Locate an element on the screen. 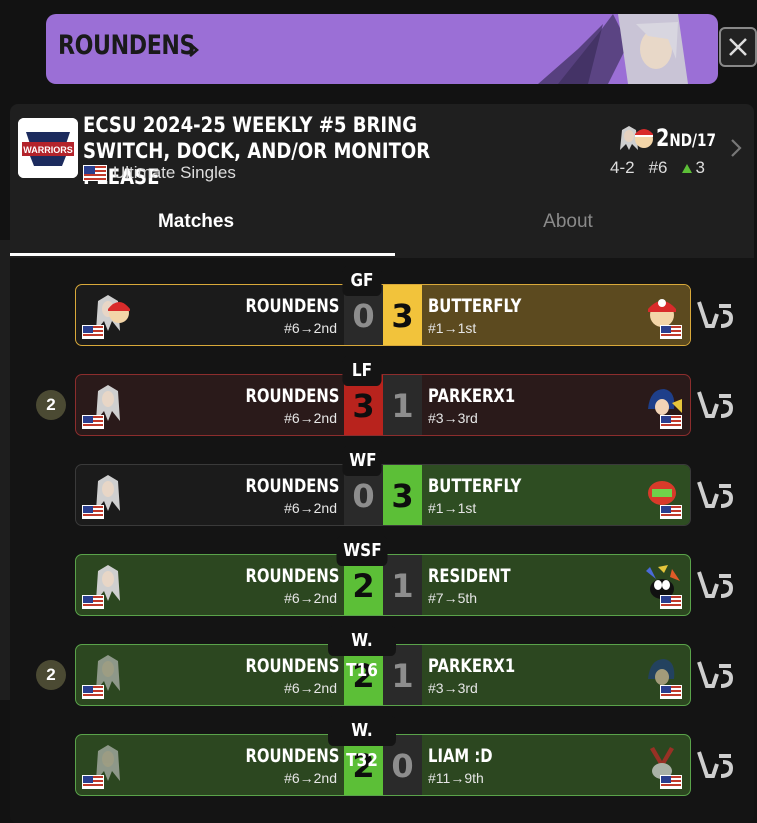 This screenshot has width=757, height=823. event-result: 2ND/17 4-2 #6 3 is located at coordinates (678, 152).